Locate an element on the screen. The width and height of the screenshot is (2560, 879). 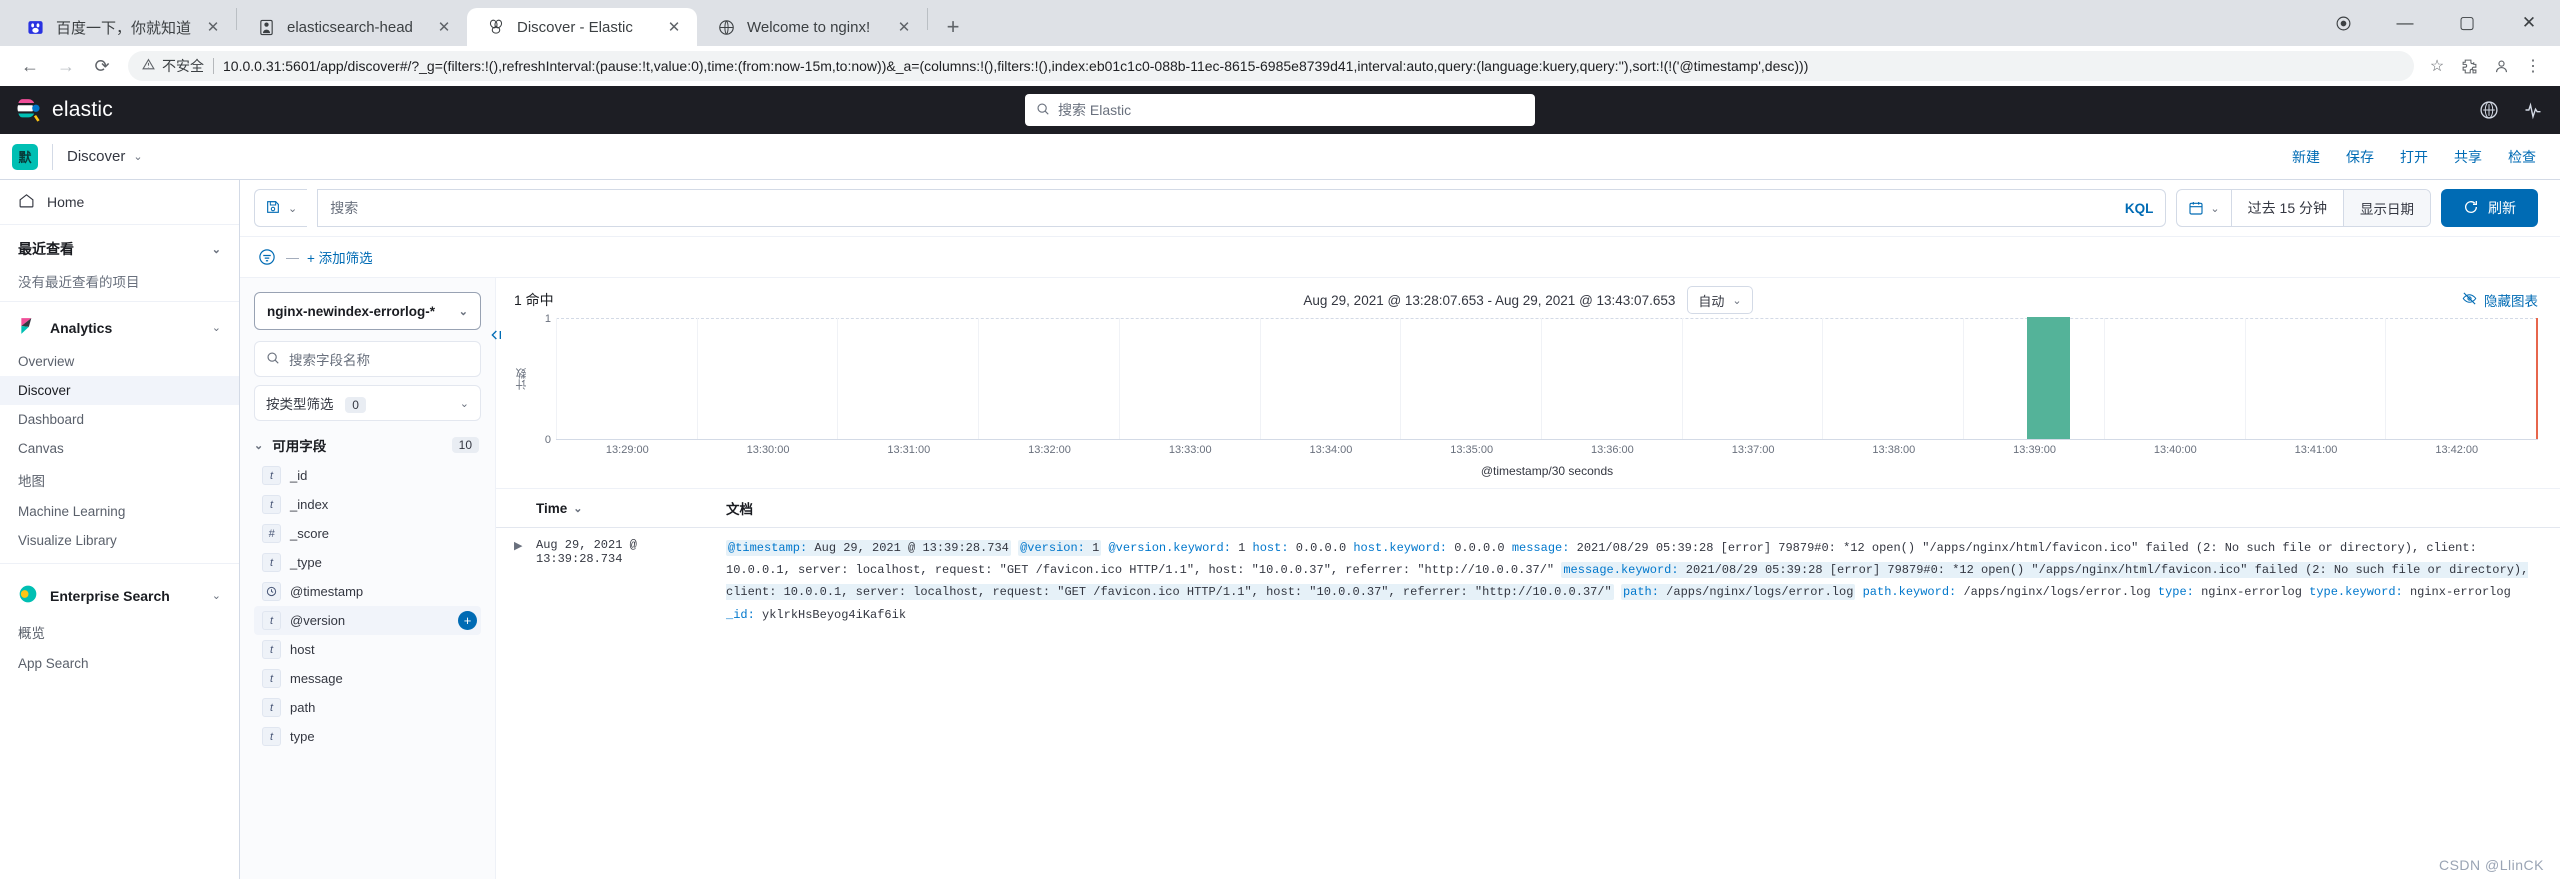
recently-viewed-header: 最近查看 ⌄ is located at coordinates (119, 249).